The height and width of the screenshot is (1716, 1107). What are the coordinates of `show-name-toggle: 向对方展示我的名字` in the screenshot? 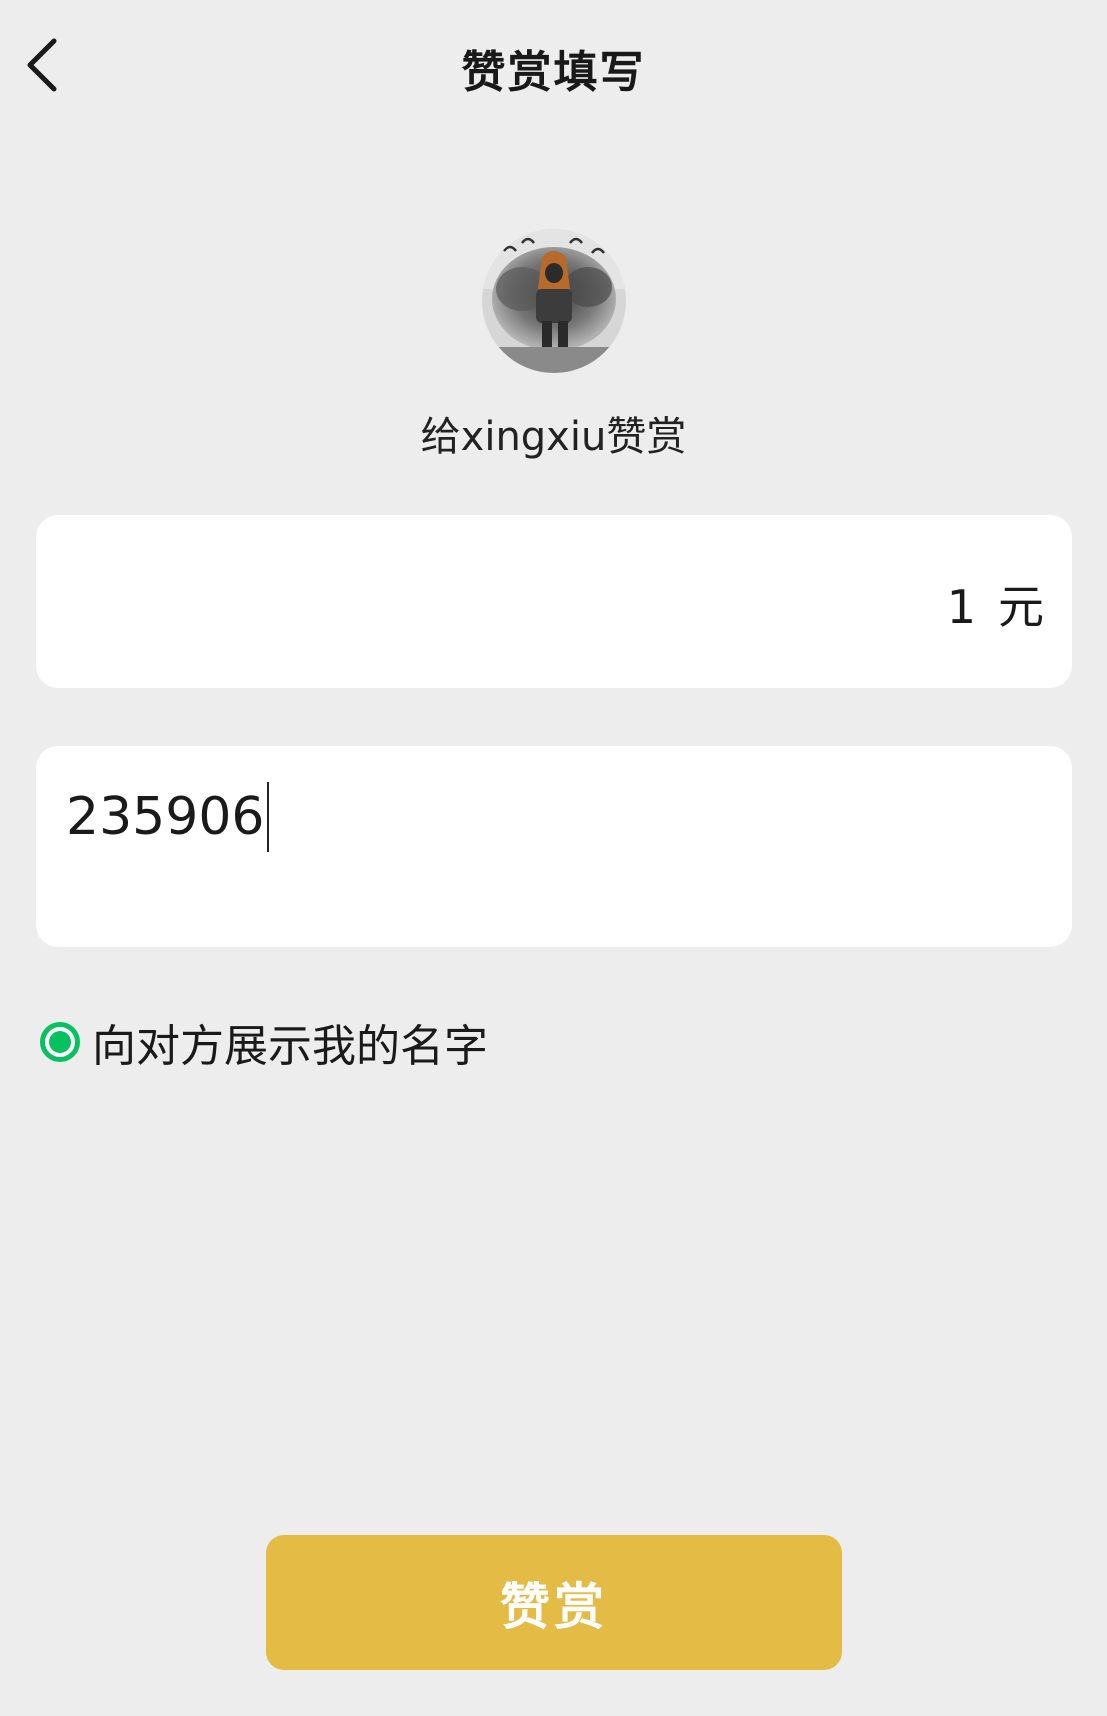 It's located at (264, 1042).